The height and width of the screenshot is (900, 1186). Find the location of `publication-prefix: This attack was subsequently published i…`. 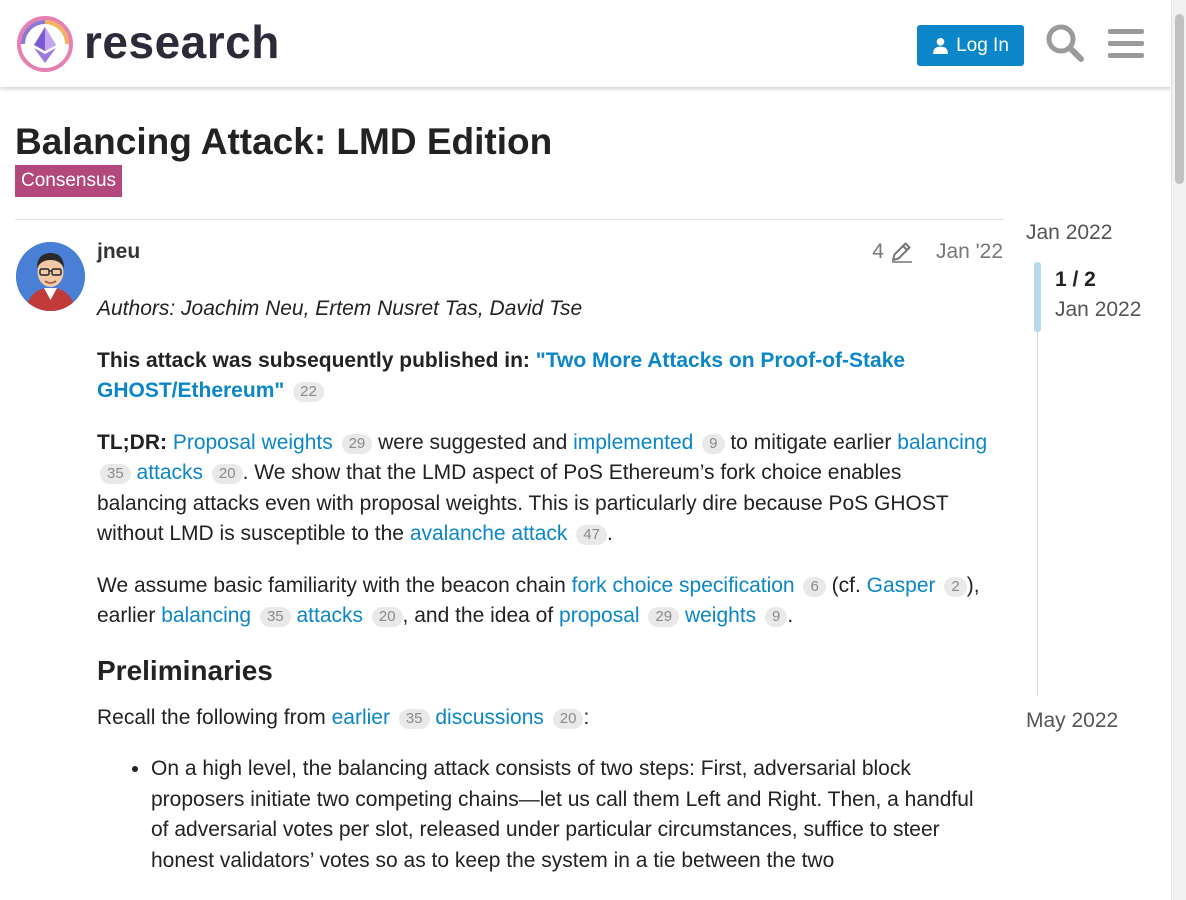

publication-prefix: This attack was subsequently published i… is located at coordinates (316, 360).